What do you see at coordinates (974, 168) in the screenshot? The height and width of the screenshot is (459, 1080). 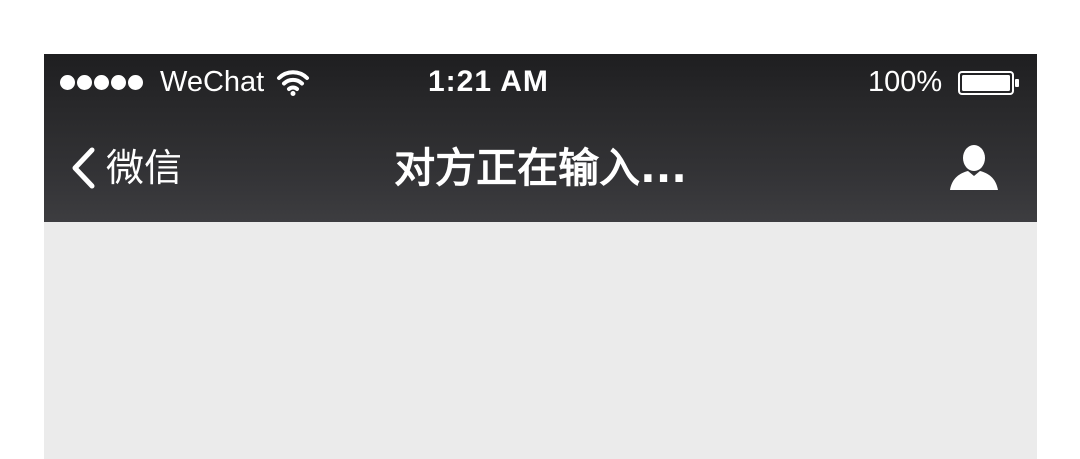 I see `person-icon` at bounding box center [974, 168].